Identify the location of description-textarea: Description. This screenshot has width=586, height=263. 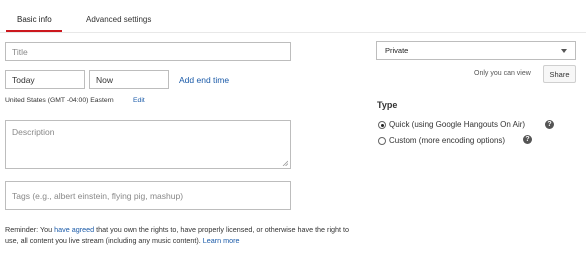
(148, 144).